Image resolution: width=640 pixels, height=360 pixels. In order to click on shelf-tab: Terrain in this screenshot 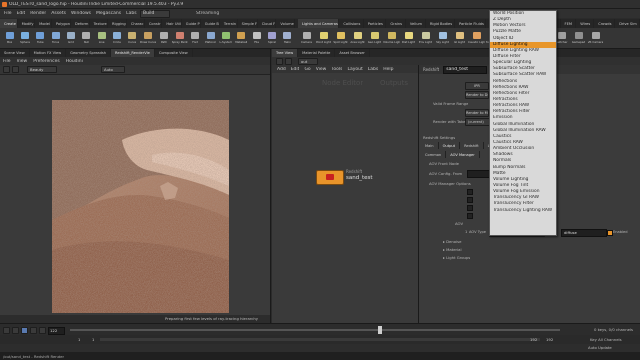, I will do `click(229, 23)`.